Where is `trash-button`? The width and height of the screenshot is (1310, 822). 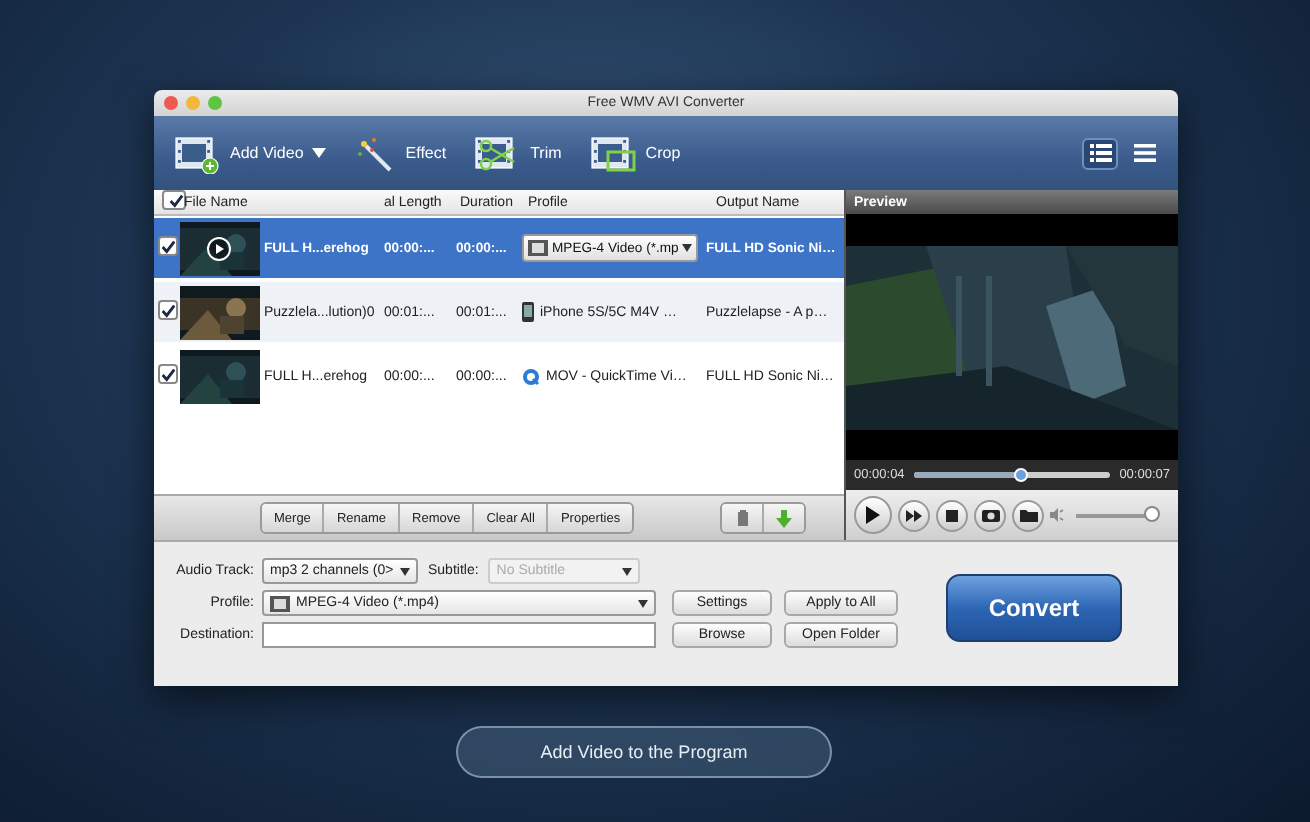 trash-button is located at coordinates (743, 518).